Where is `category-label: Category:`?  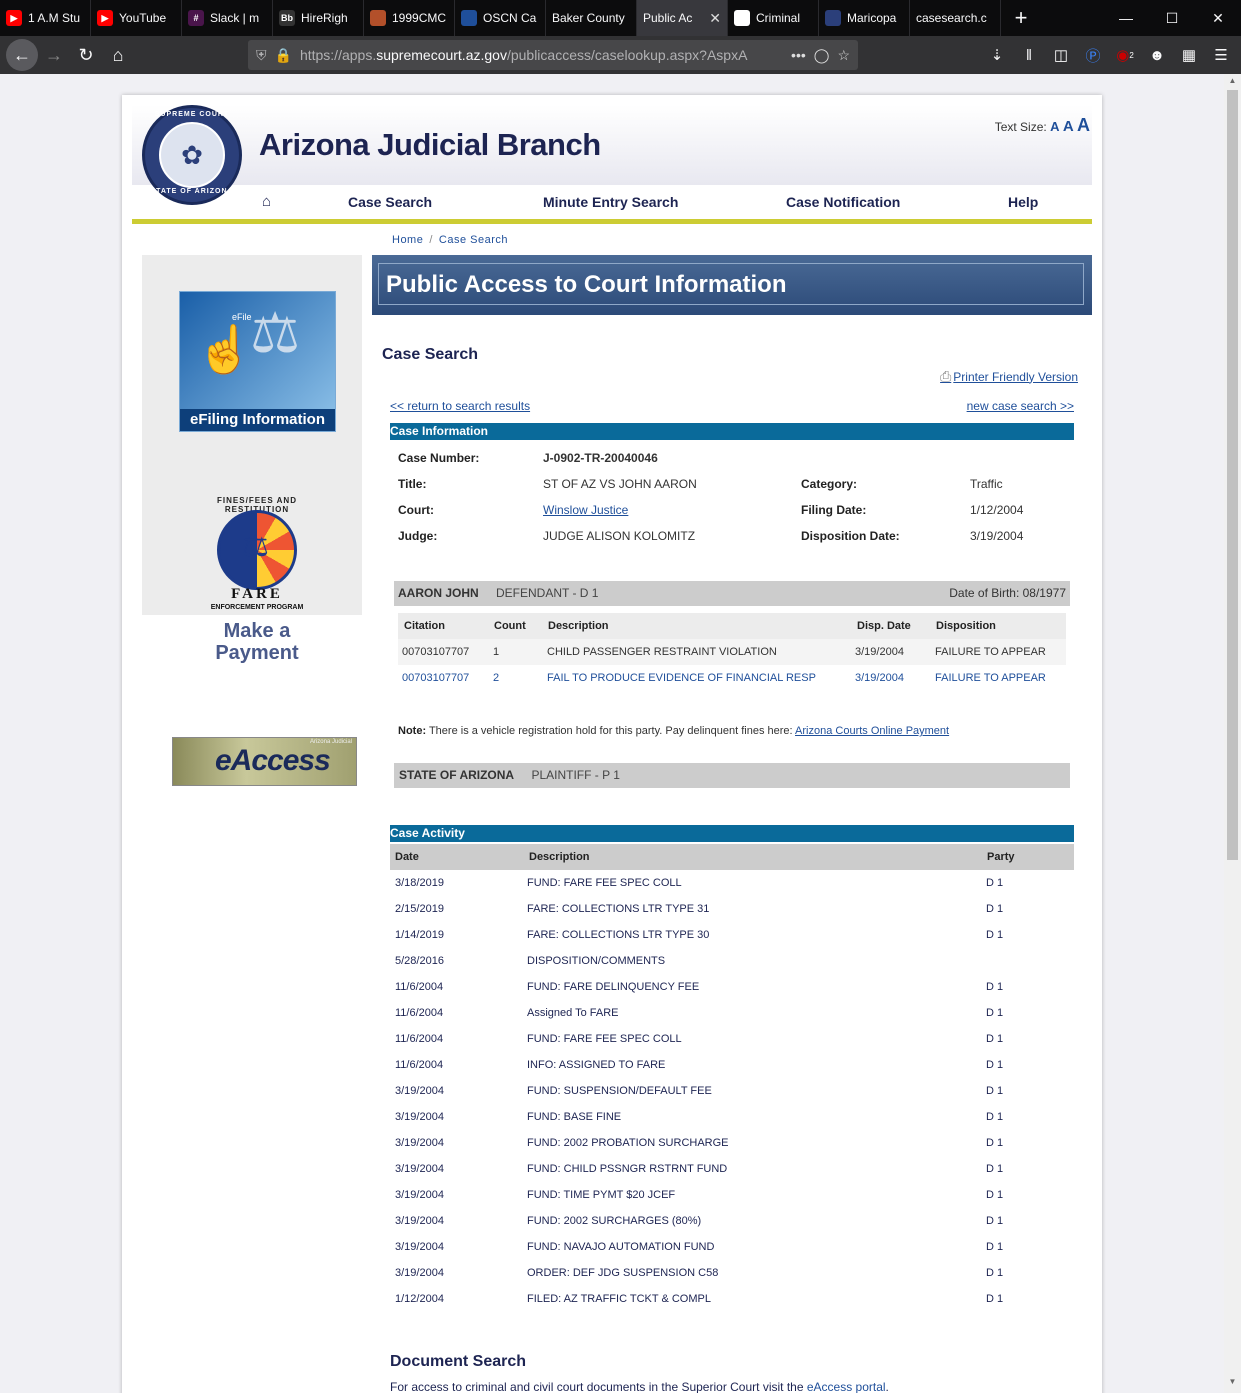
category-label: Category: is located at coordinates (829, 484).